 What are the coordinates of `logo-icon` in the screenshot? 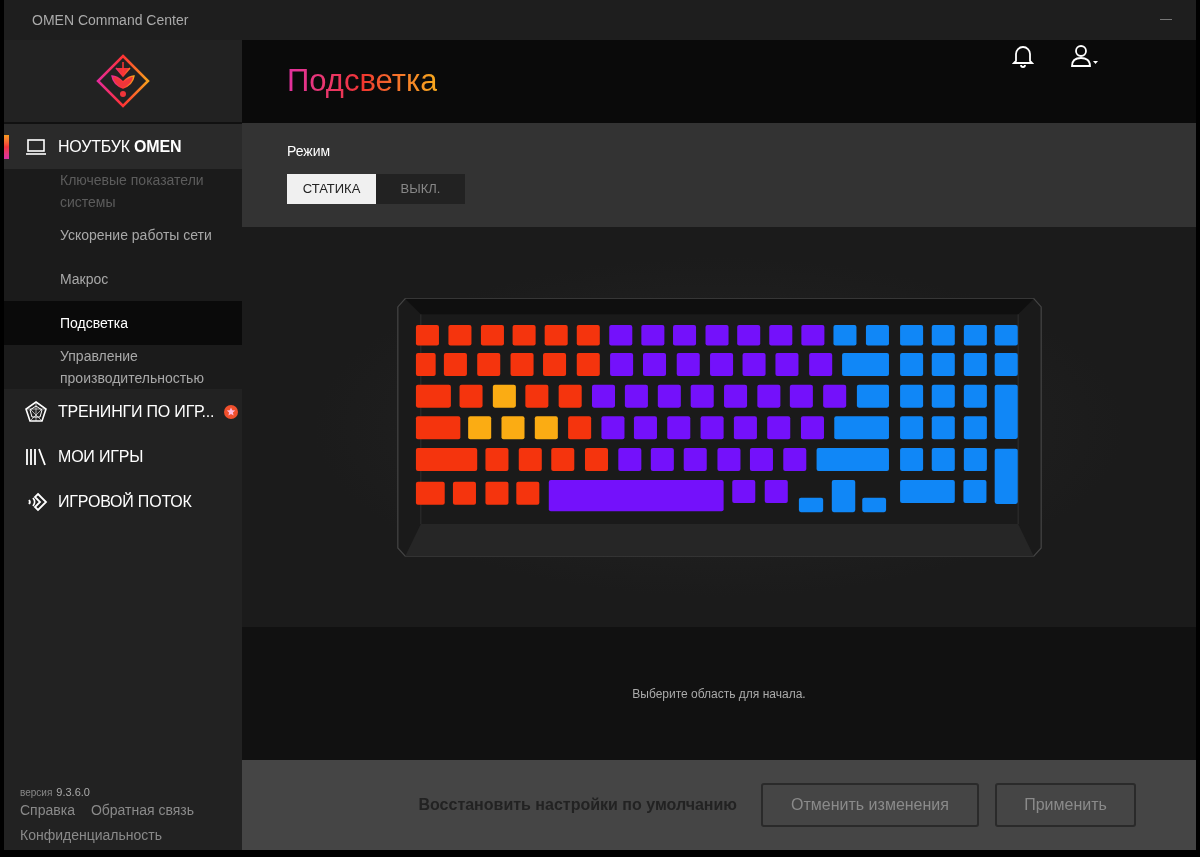 It's located at (123, 81).